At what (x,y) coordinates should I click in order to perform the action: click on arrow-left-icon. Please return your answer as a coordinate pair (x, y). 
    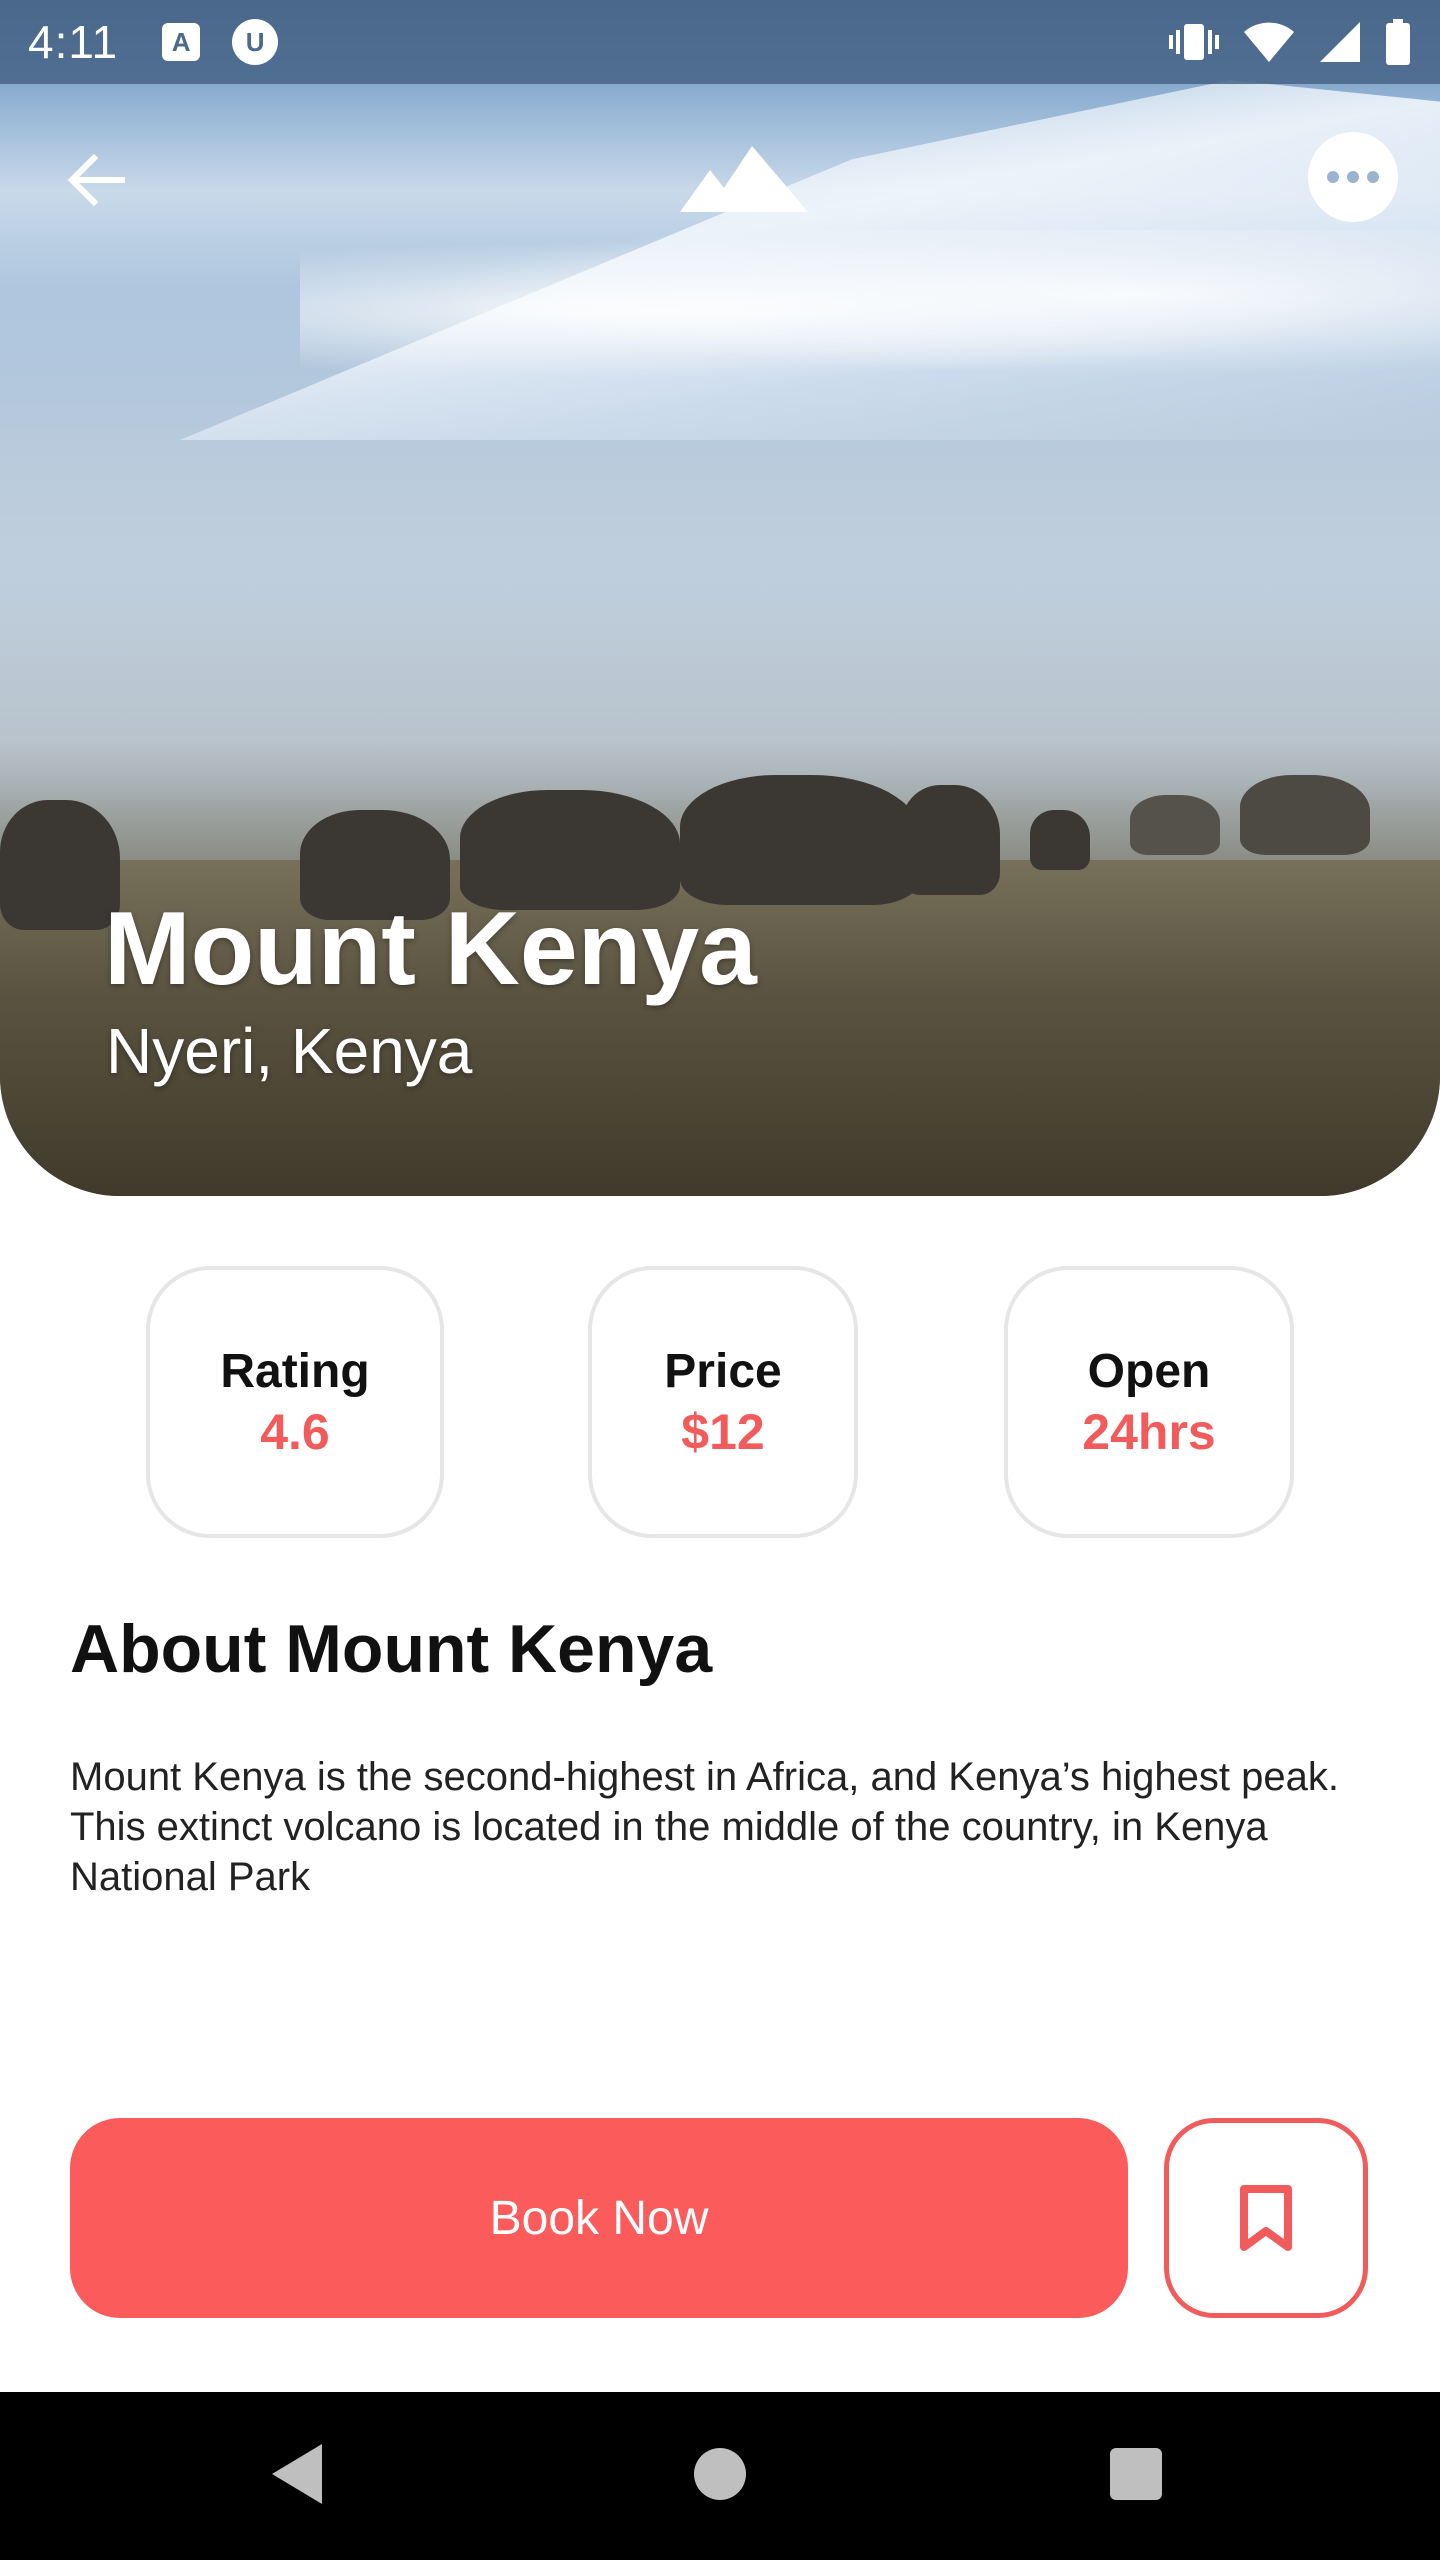
    Looking at the image, I should click on (96, 180).